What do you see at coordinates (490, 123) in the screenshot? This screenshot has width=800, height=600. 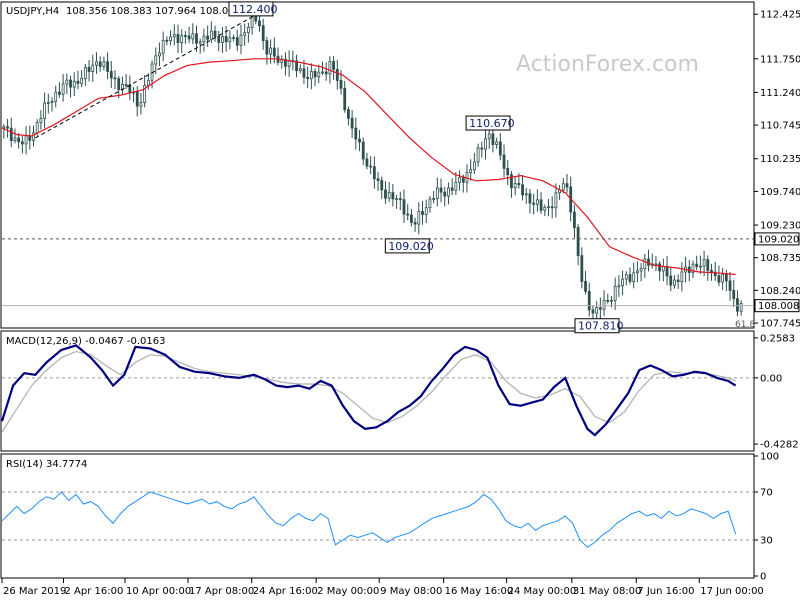 I see `peak-label-mid: 110.670` at bounding box center [490, 123].